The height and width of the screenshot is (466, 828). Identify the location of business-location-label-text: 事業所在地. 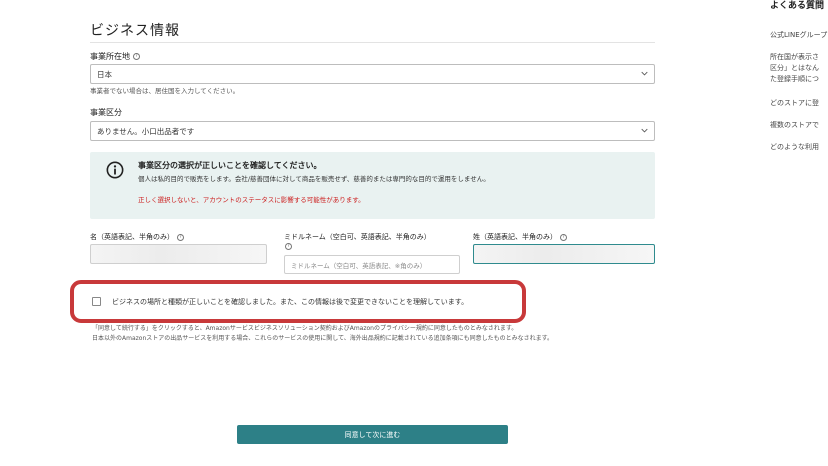
(110, 56).